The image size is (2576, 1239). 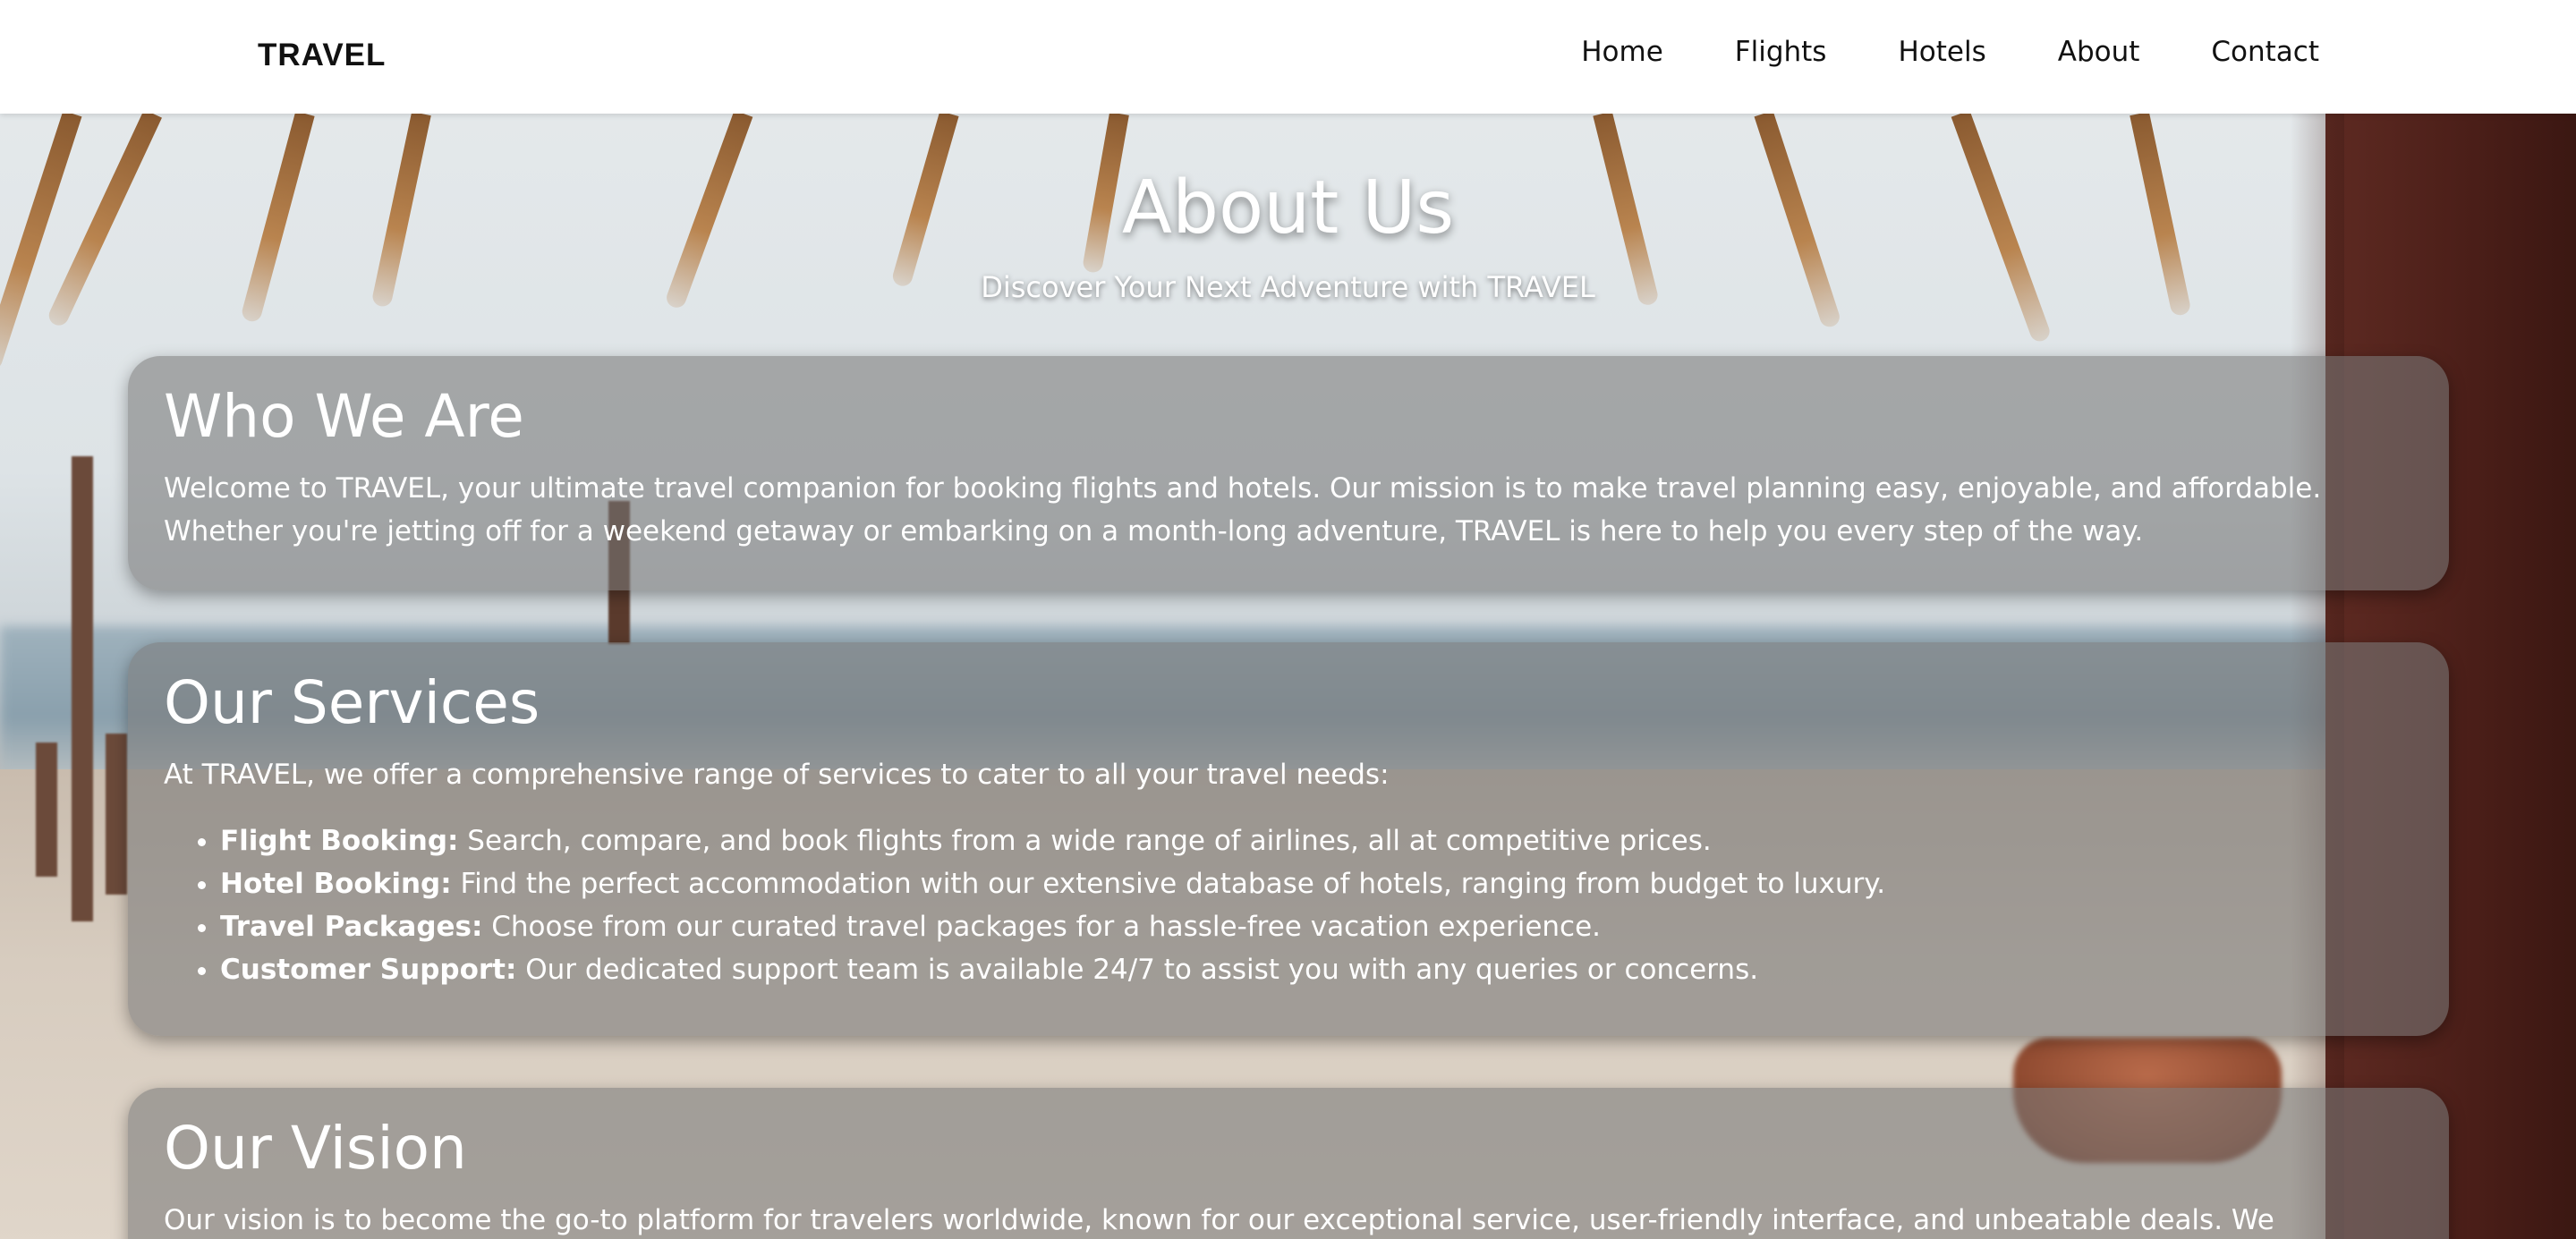 I want to click on section-heading: Who We Are, so click(x=344, y=416).